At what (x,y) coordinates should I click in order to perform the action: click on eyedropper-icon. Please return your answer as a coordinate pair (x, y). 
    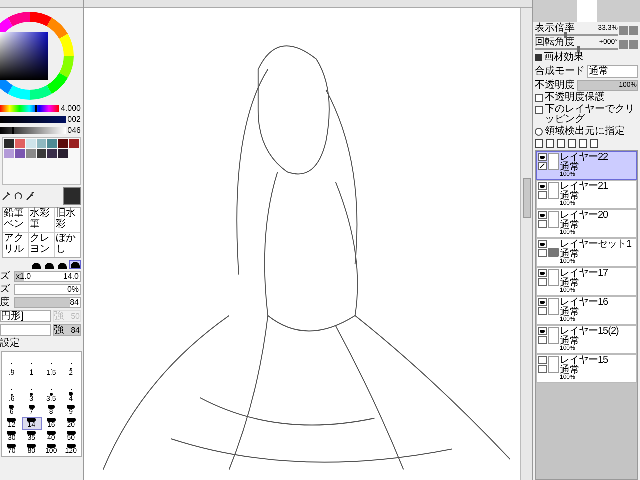
    Looking at the image, I should click on (30, 196).